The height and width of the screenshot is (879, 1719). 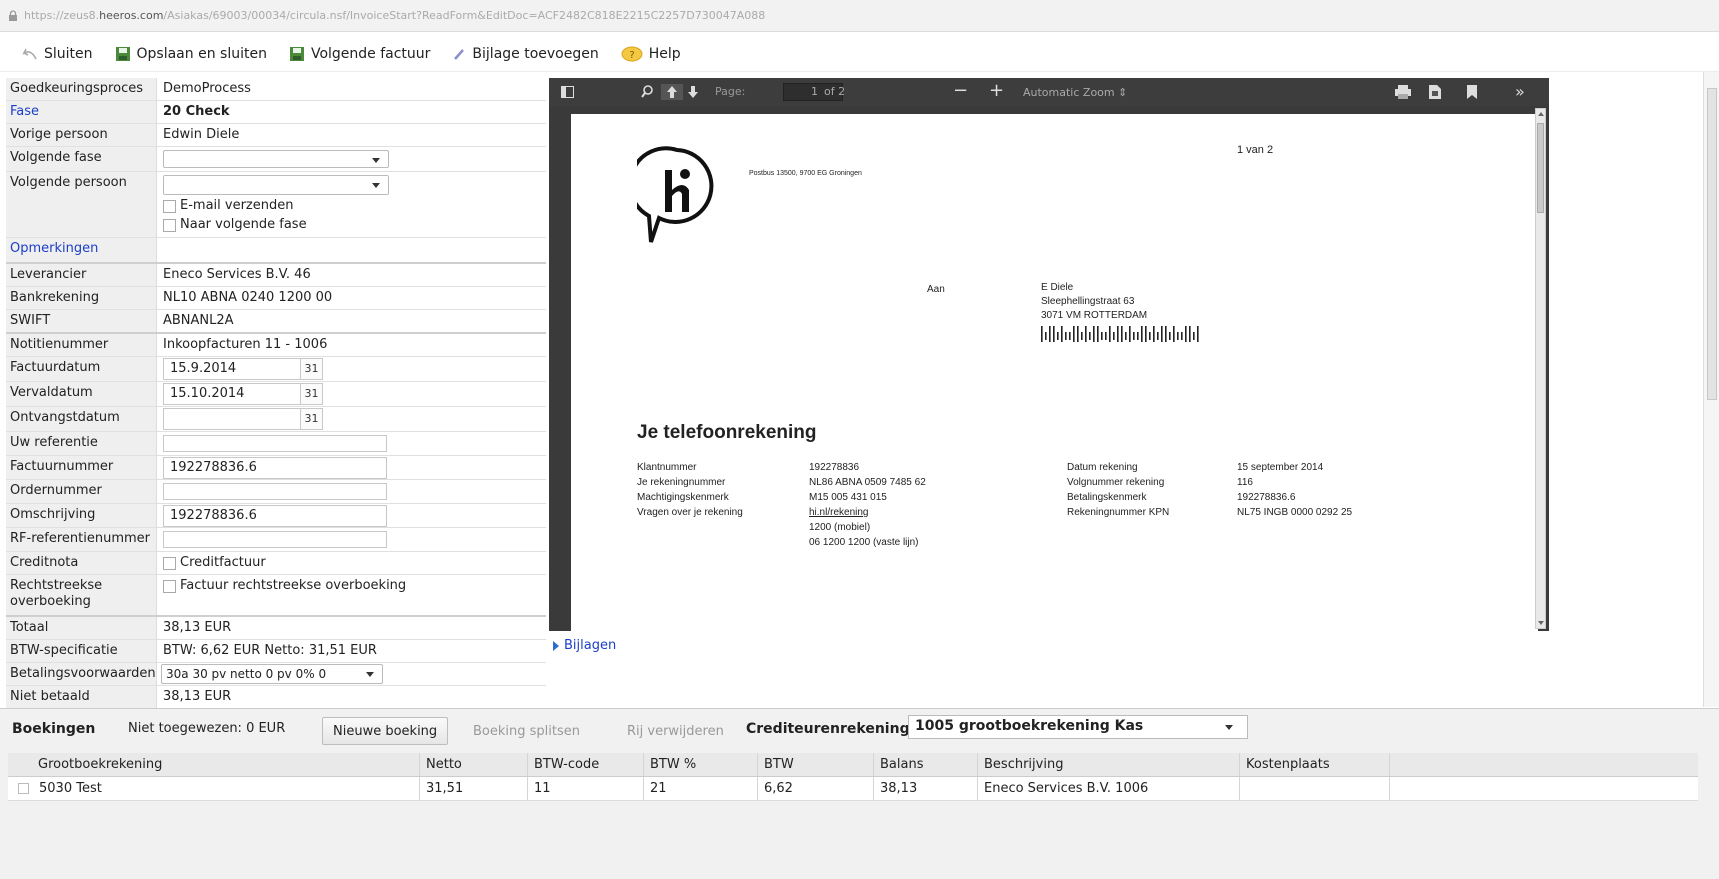 What do you see at coordinates (81, 595) in the screenshot?
I see `direct-transfer-label: Rechtstreekse overboeking` at bounding box center [81, 595].